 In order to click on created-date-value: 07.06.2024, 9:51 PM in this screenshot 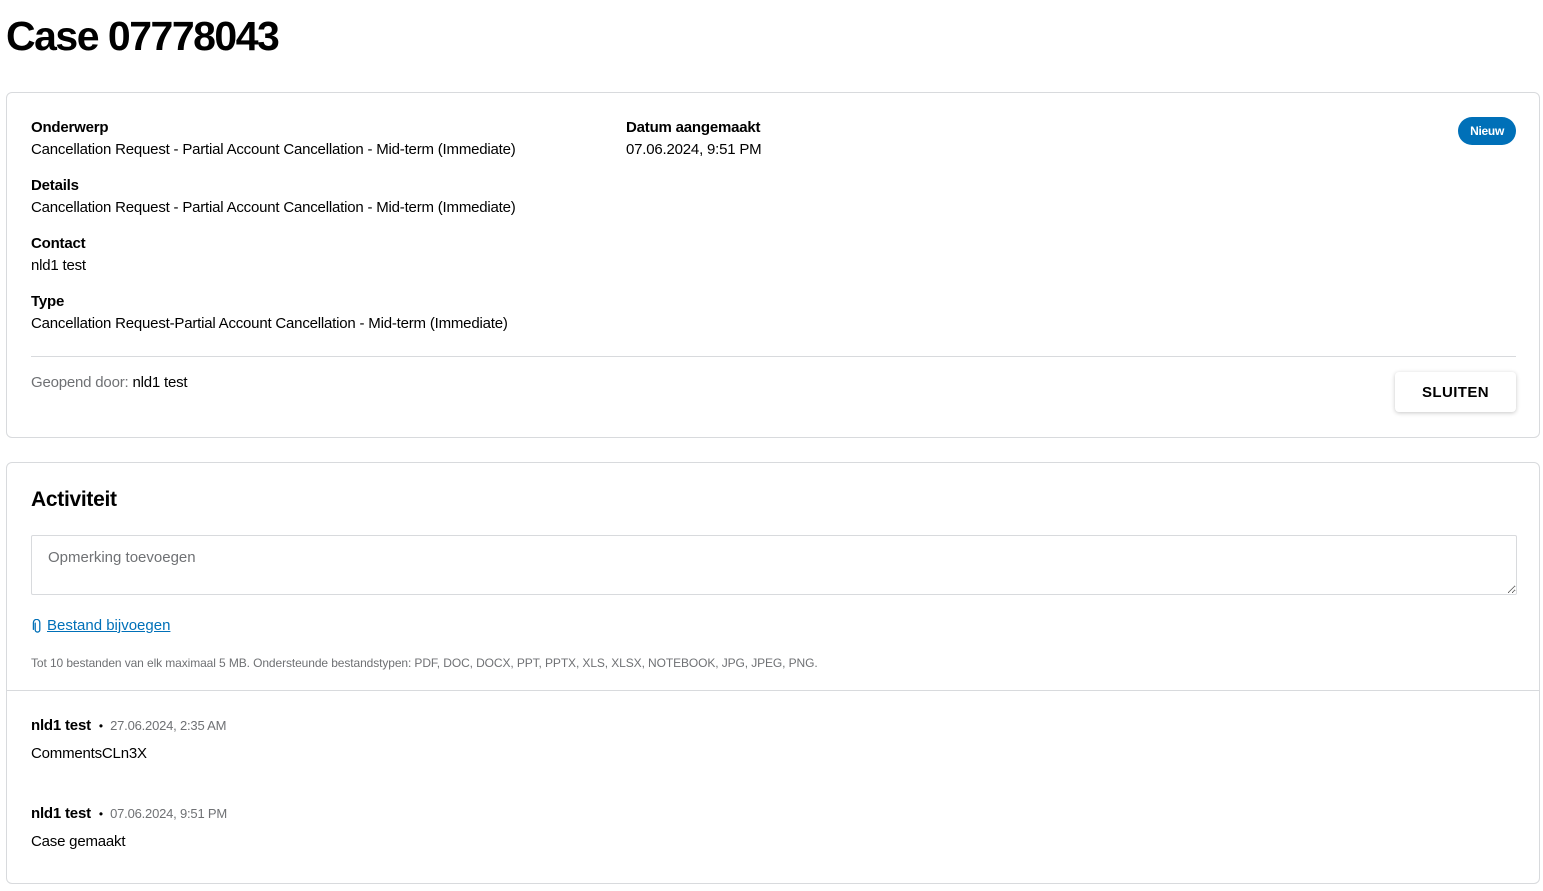, I will do `click(694, 149)`.